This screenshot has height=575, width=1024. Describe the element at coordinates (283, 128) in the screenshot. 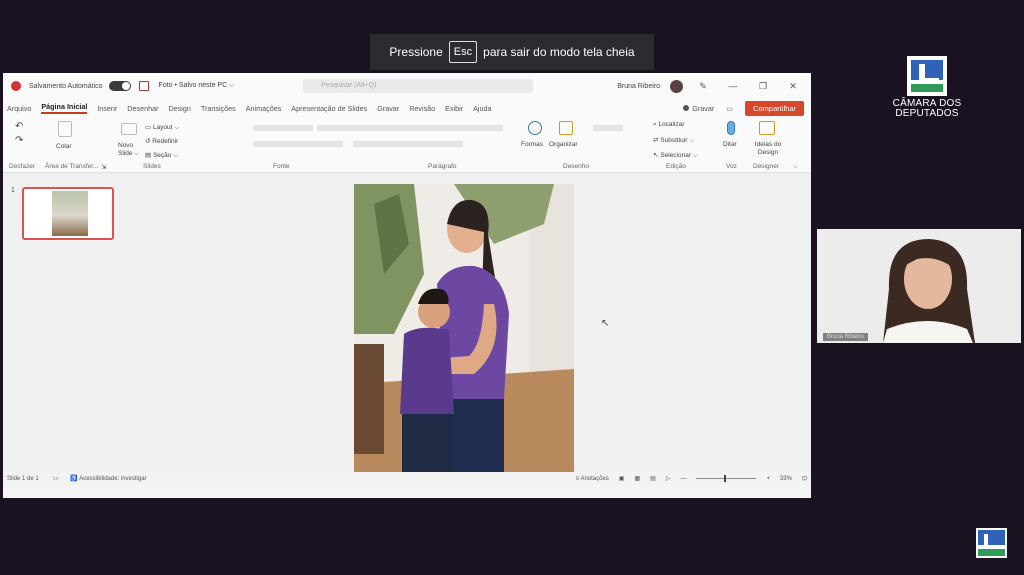

I see `font-name-box` at that location.